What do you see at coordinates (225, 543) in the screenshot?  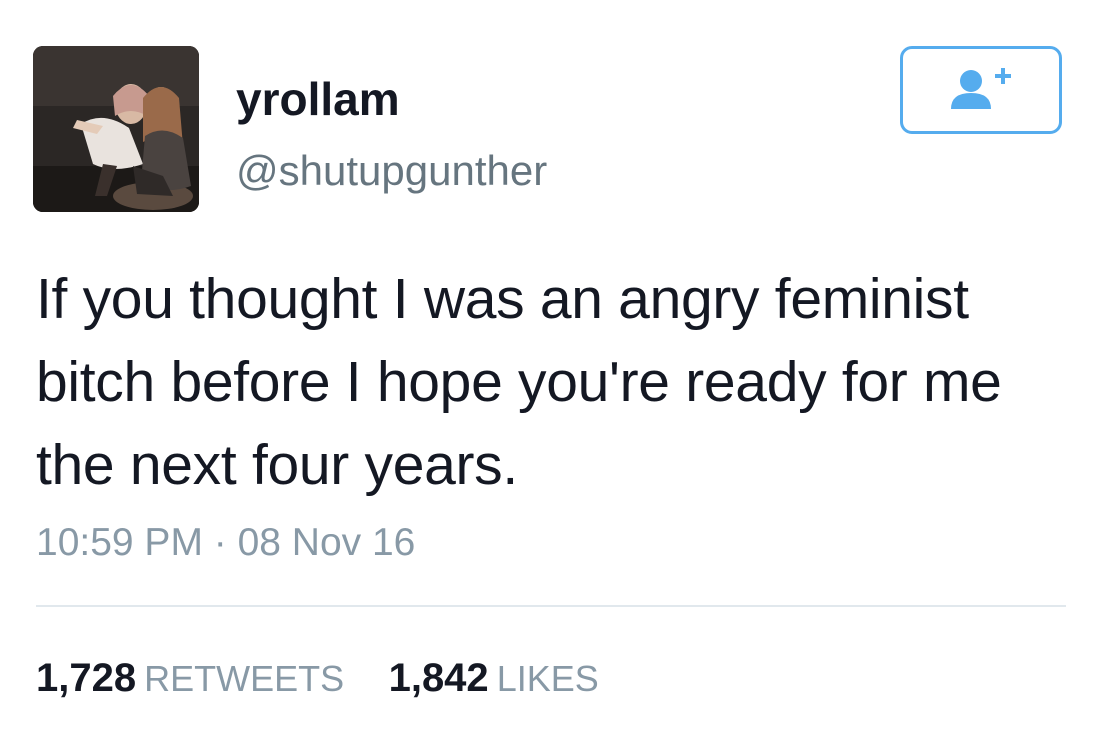 I see `tweet-timestamp: 10:59 PM · 08 Nov 16` at bounding box center [225, 543].